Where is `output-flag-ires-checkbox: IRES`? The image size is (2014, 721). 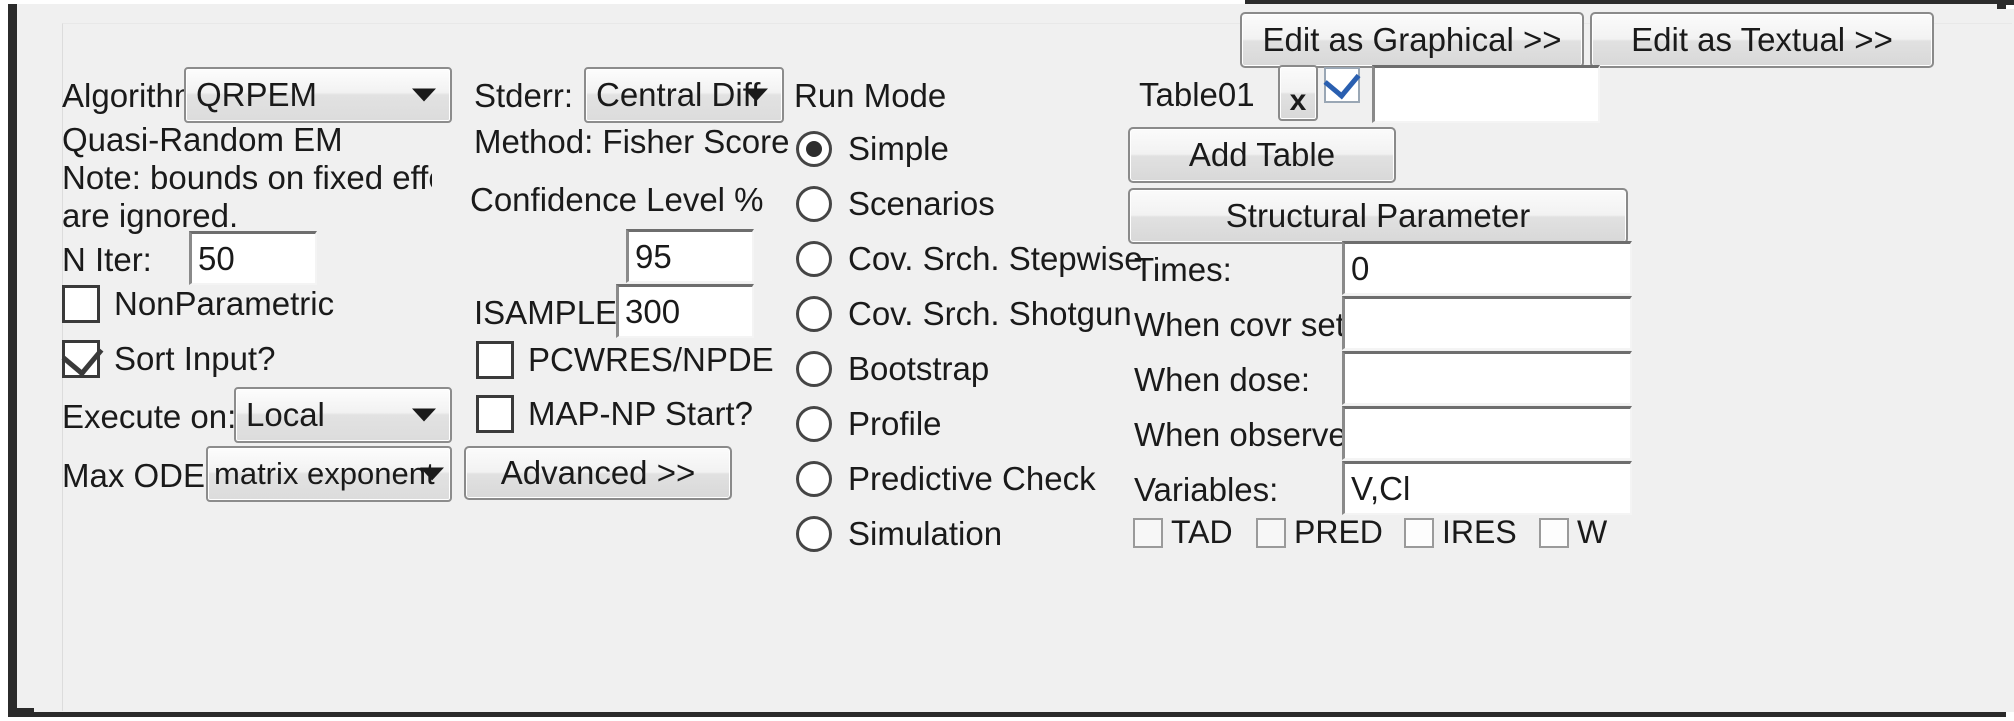 output-flag-ires-checkbox: IRES is located at coordinates (1460, 532).